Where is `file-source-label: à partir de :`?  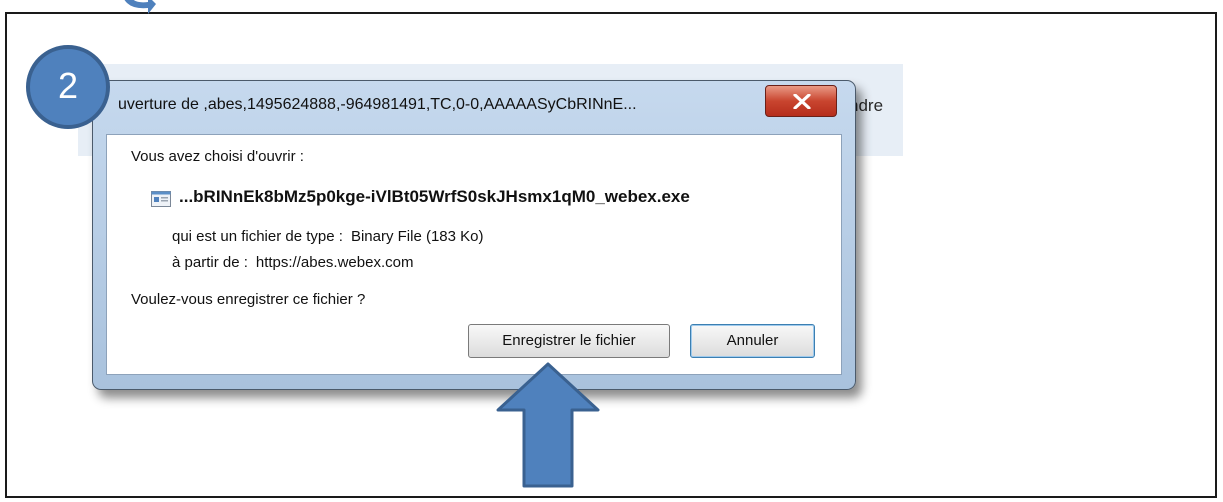
file-source-label: à partir de : is located at coordinates (210, 262).